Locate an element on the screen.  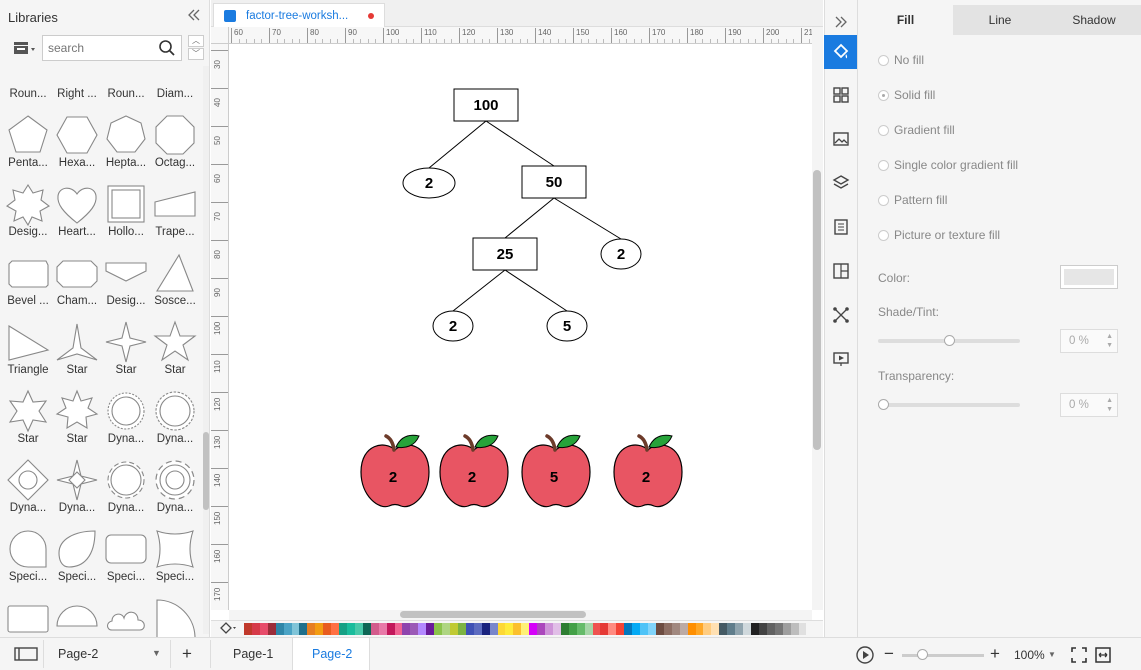
tree-node: 100 is located at coordinates (486, 105).